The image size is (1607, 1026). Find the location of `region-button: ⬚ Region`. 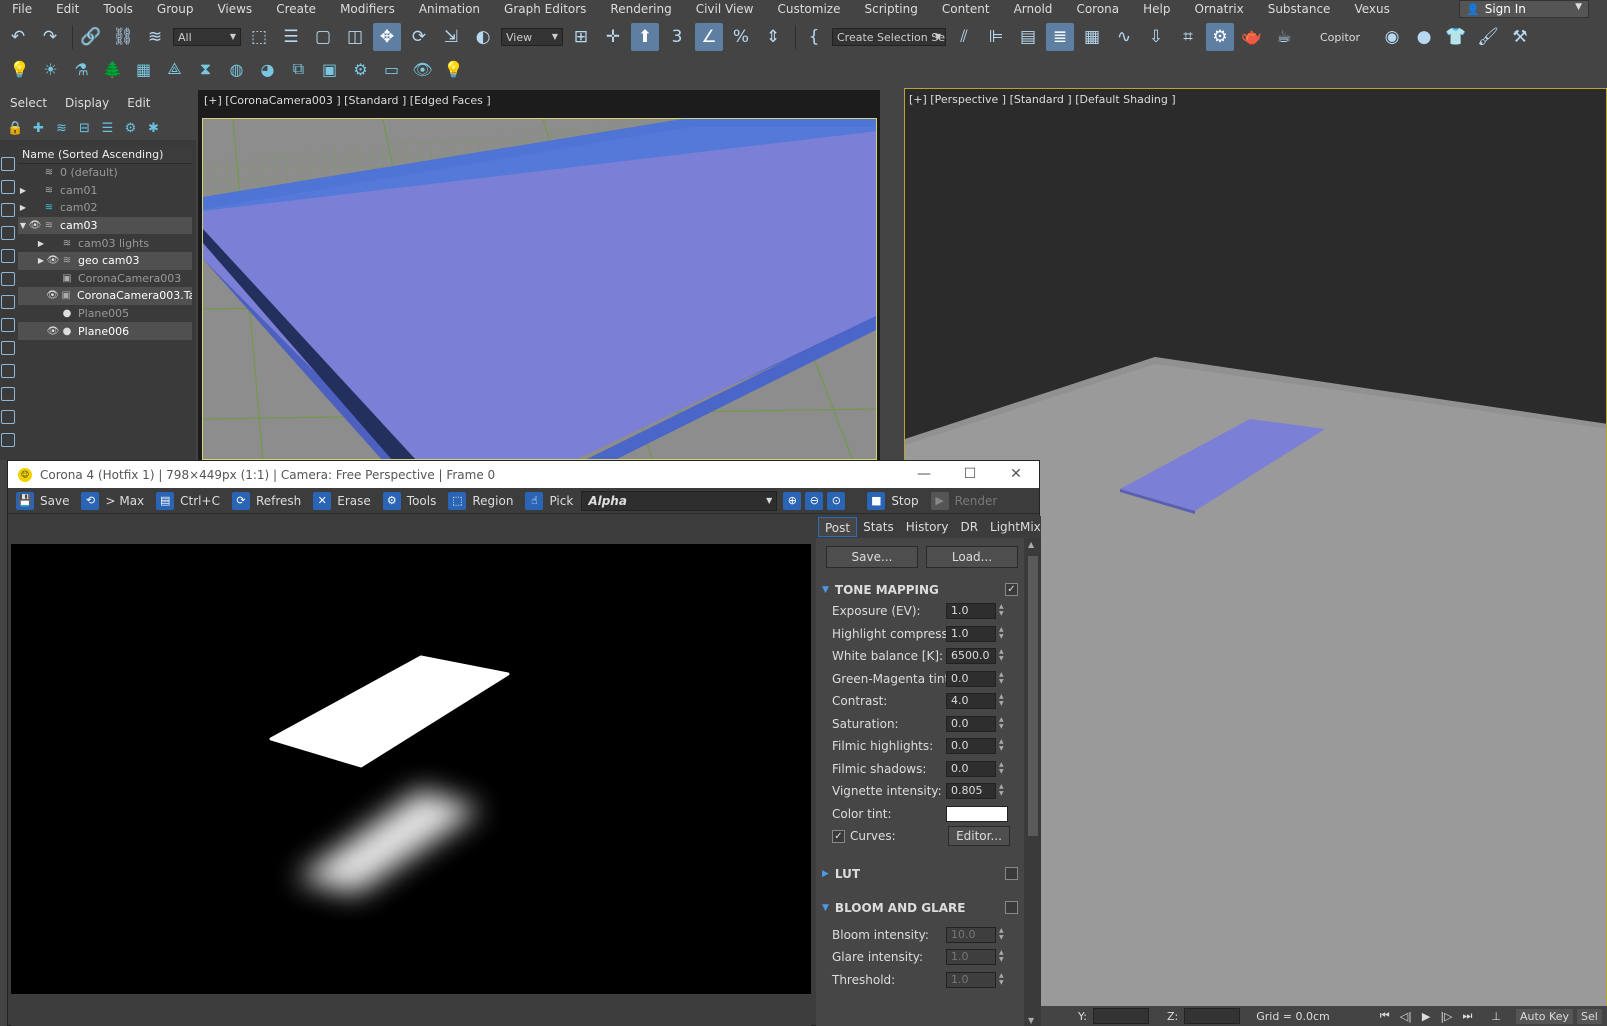

region-button: ⬚ Region is located at coordinates (480, 501).